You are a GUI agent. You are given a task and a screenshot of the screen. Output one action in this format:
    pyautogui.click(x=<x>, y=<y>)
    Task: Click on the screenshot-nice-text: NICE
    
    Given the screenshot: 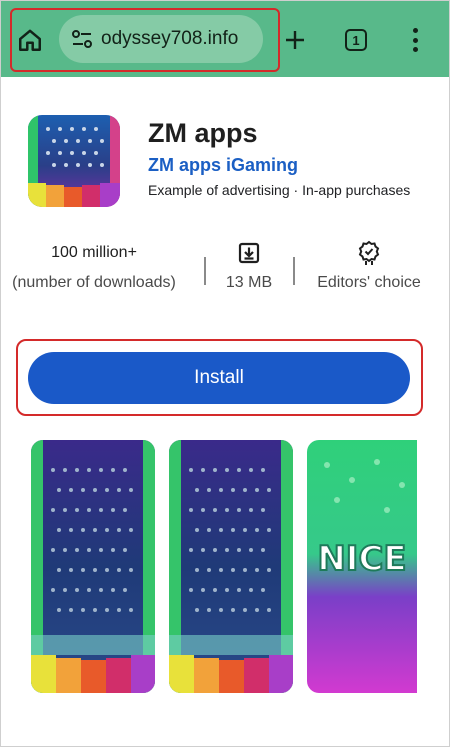 What is the action you would take?
    pyautogui.click(x=361, y=559)
    